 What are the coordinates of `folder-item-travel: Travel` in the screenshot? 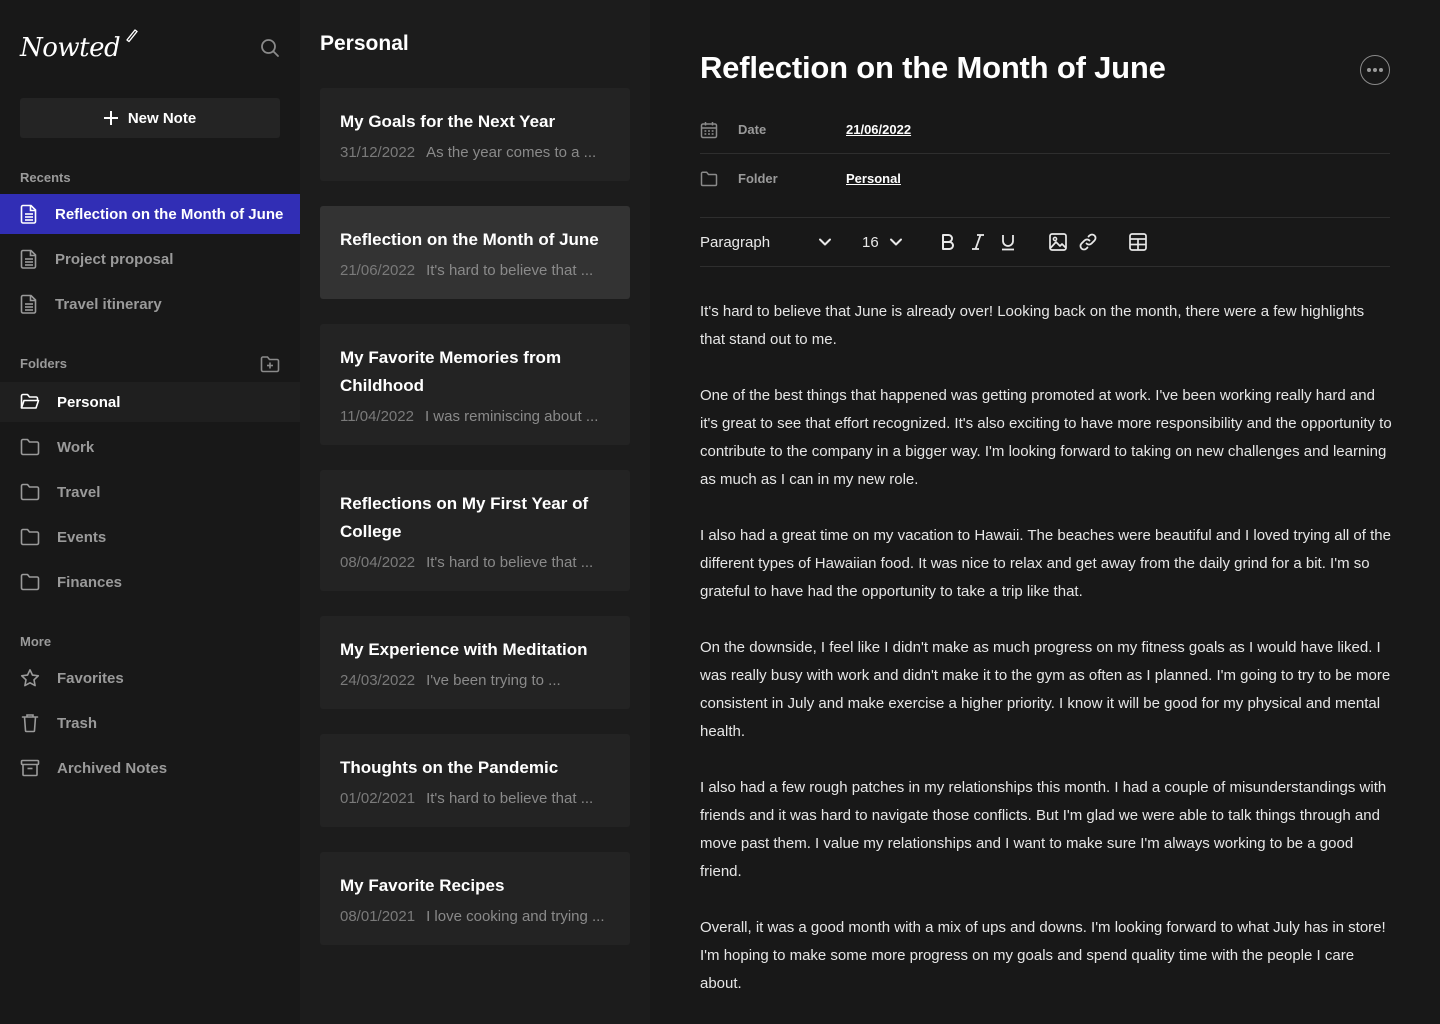 It's located at (150, 492).